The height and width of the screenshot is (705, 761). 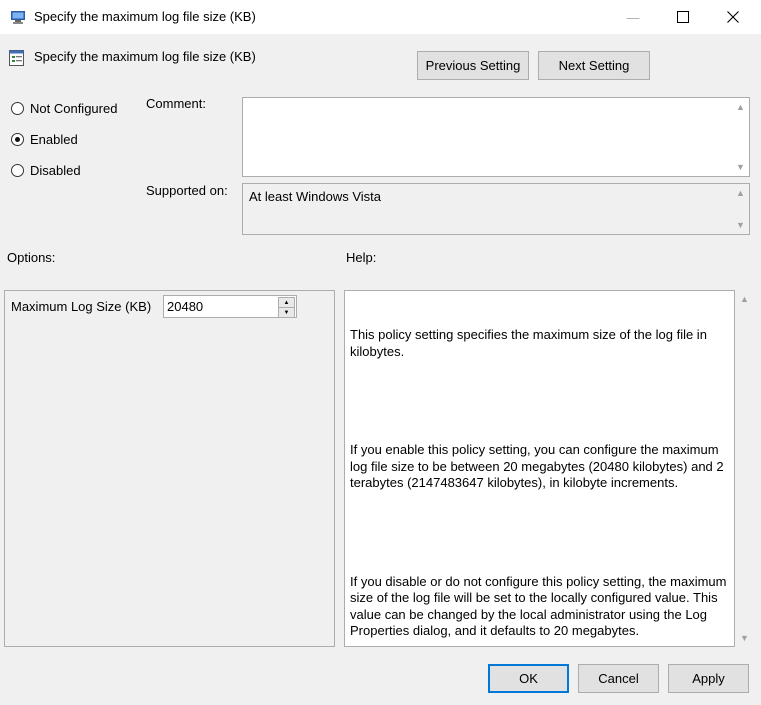 I want to click on title-bar: Specify the maximum log file size (KB) —, so click(x=380, y=17).